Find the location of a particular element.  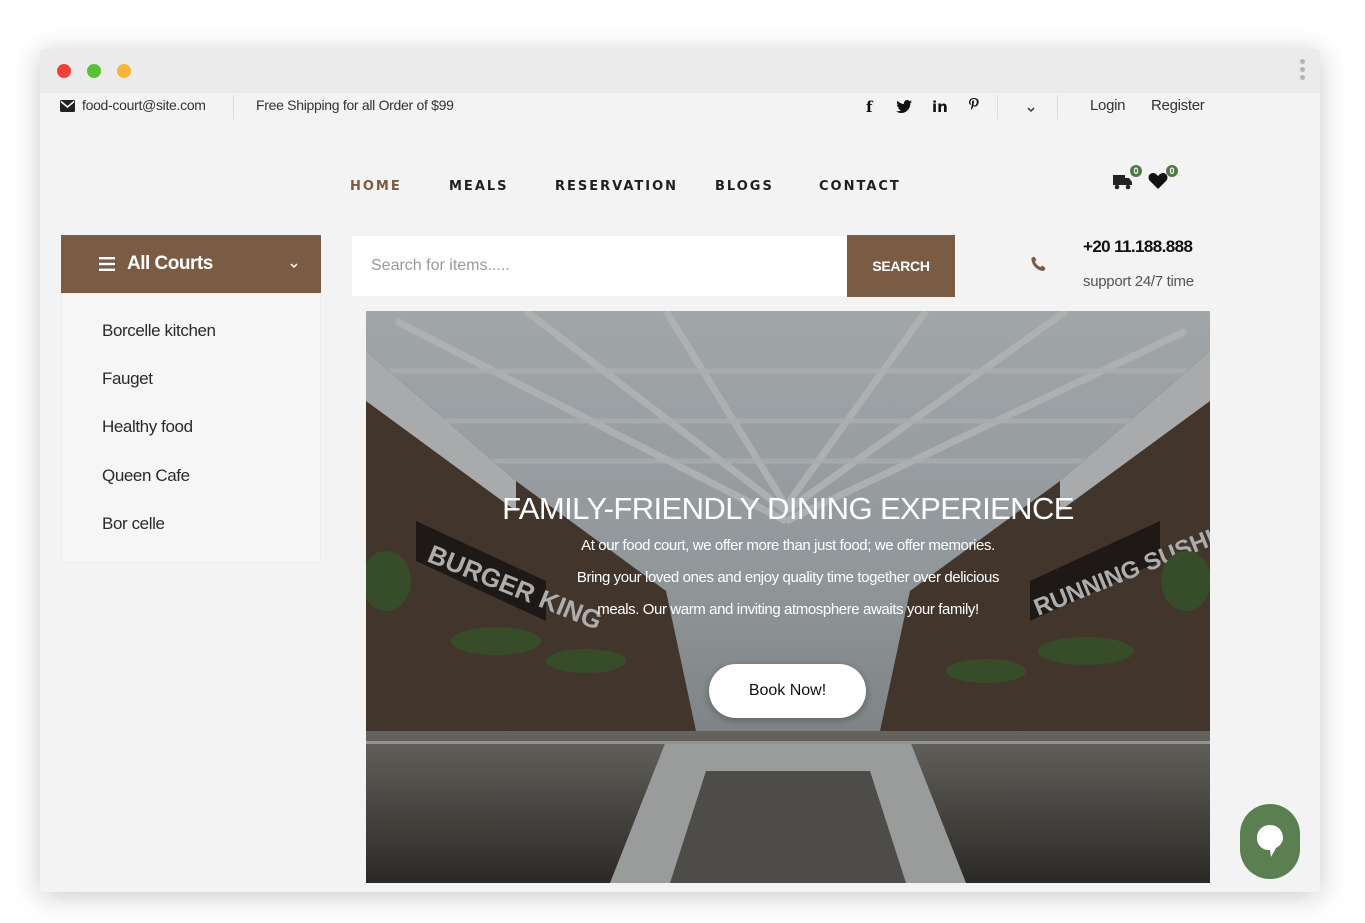

pinterest-icon is located at coordinates (974, 108).